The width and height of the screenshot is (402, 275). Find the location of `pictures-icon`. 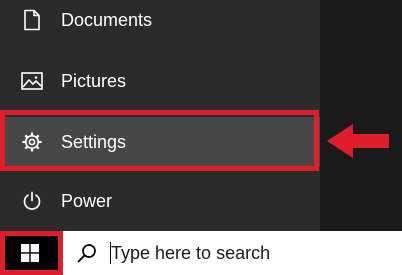

pictures-icon is located at coordinates (32, 81).